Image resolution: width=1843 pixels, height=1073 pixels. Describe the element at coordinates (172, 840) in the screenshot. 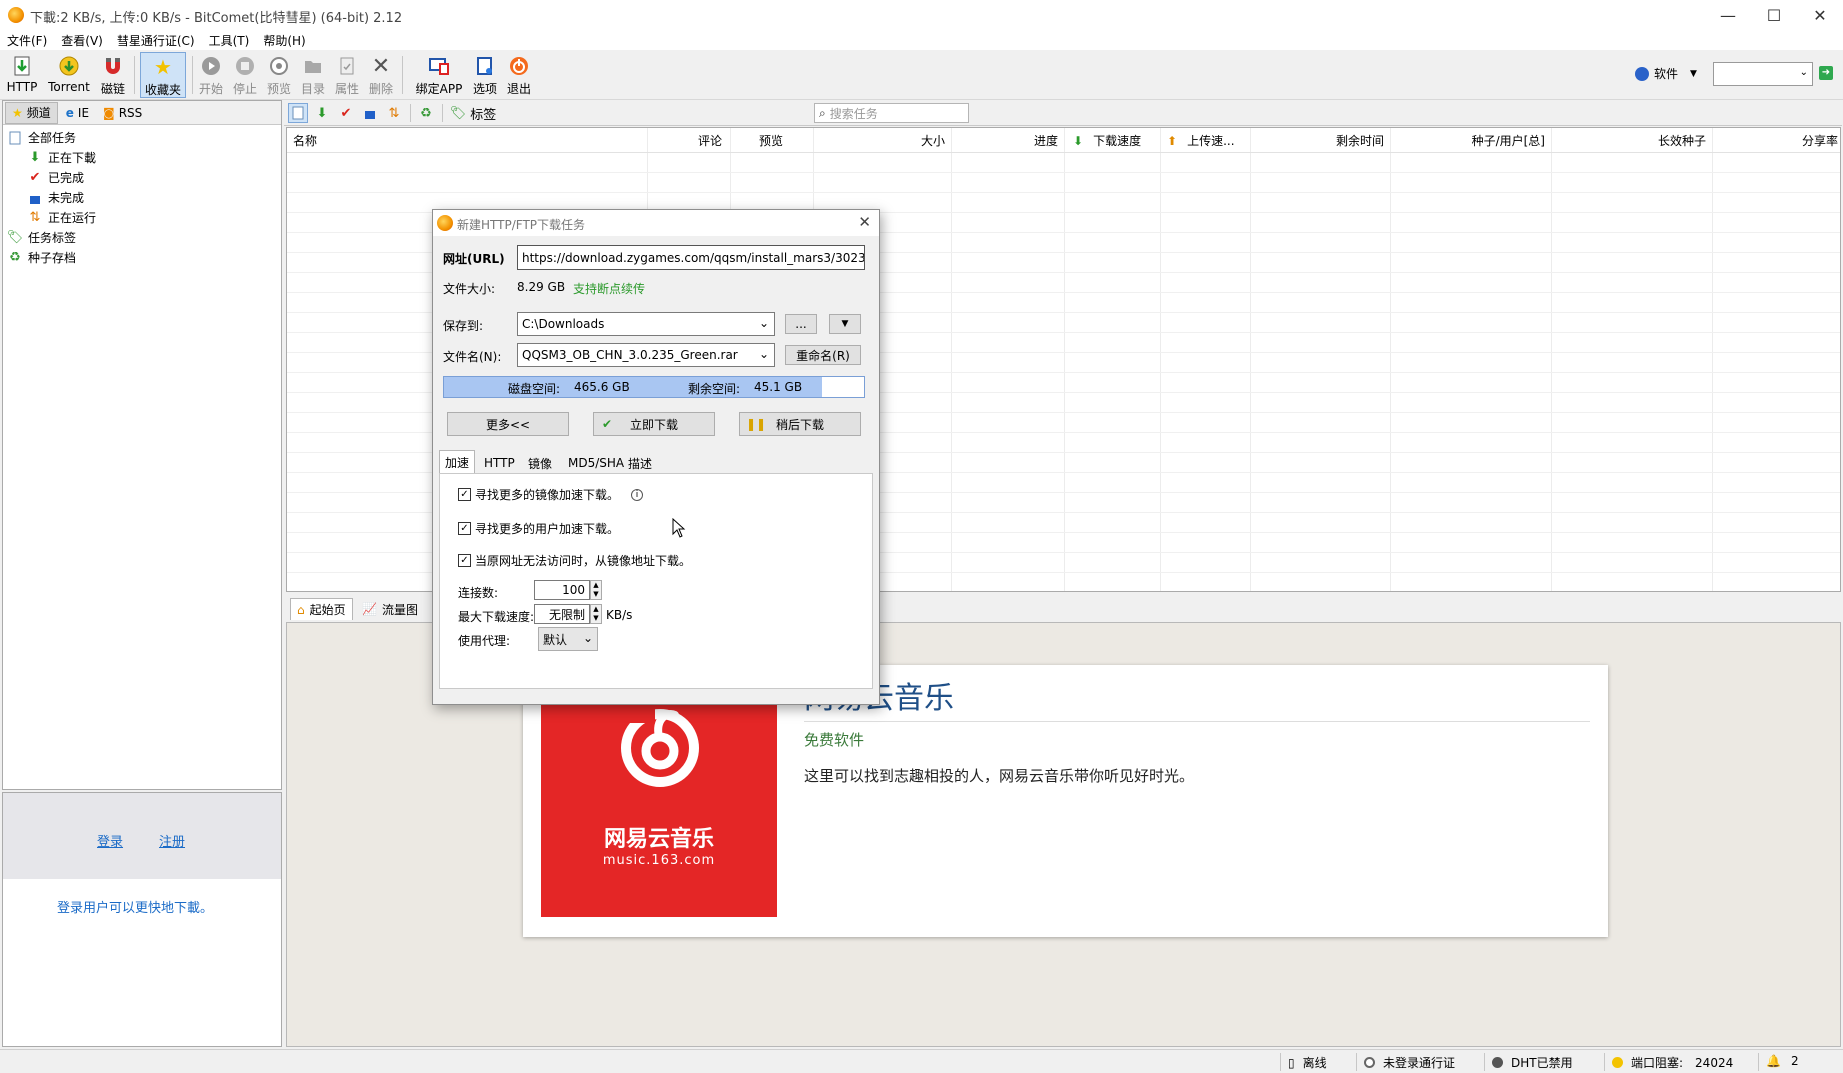

I see `register-link: 注册` at that location.